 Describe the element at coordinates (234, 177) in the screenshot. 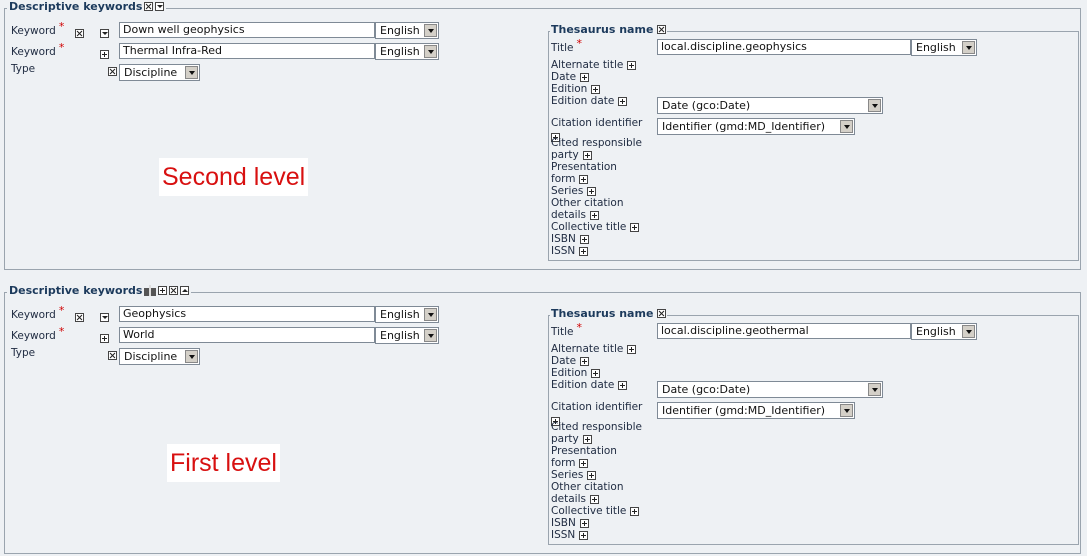

I see `annotation-label: Second level` at that location.